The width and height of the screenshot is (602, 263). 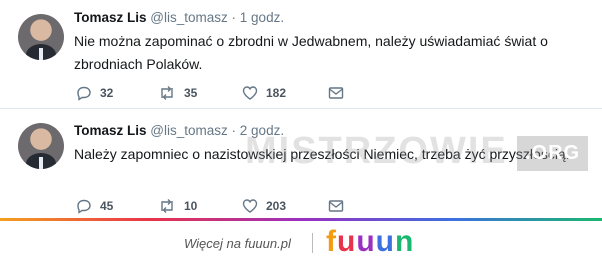 I want to click on like-count: 182, so click(x=276, y=93).